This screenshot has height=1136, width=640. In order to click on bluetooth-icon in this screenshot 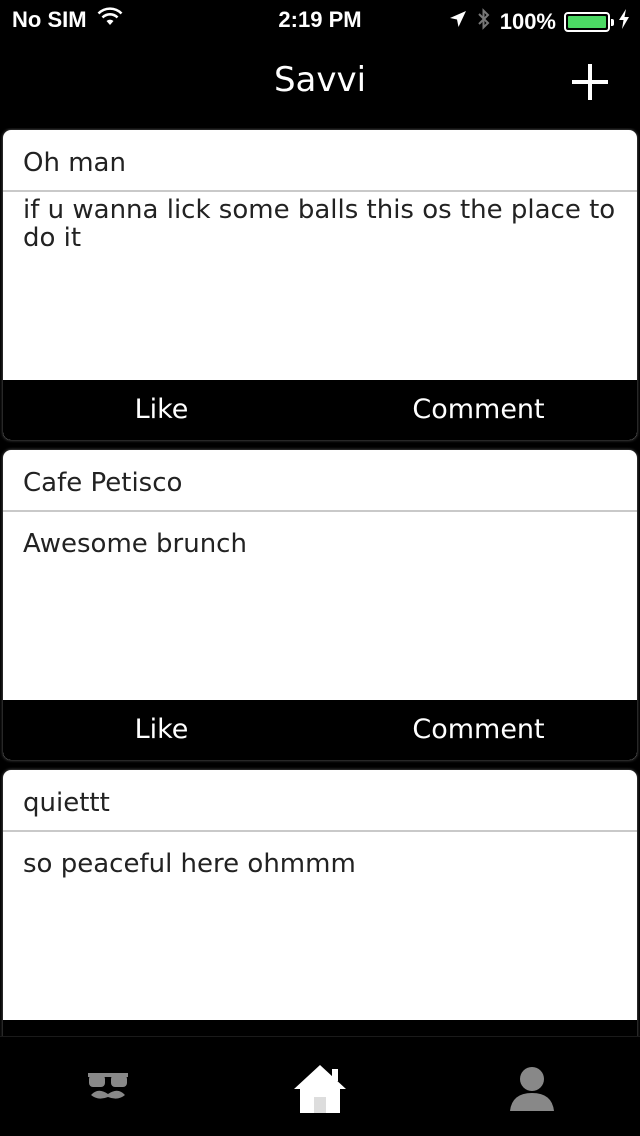, I will do `click(484, 22)`.